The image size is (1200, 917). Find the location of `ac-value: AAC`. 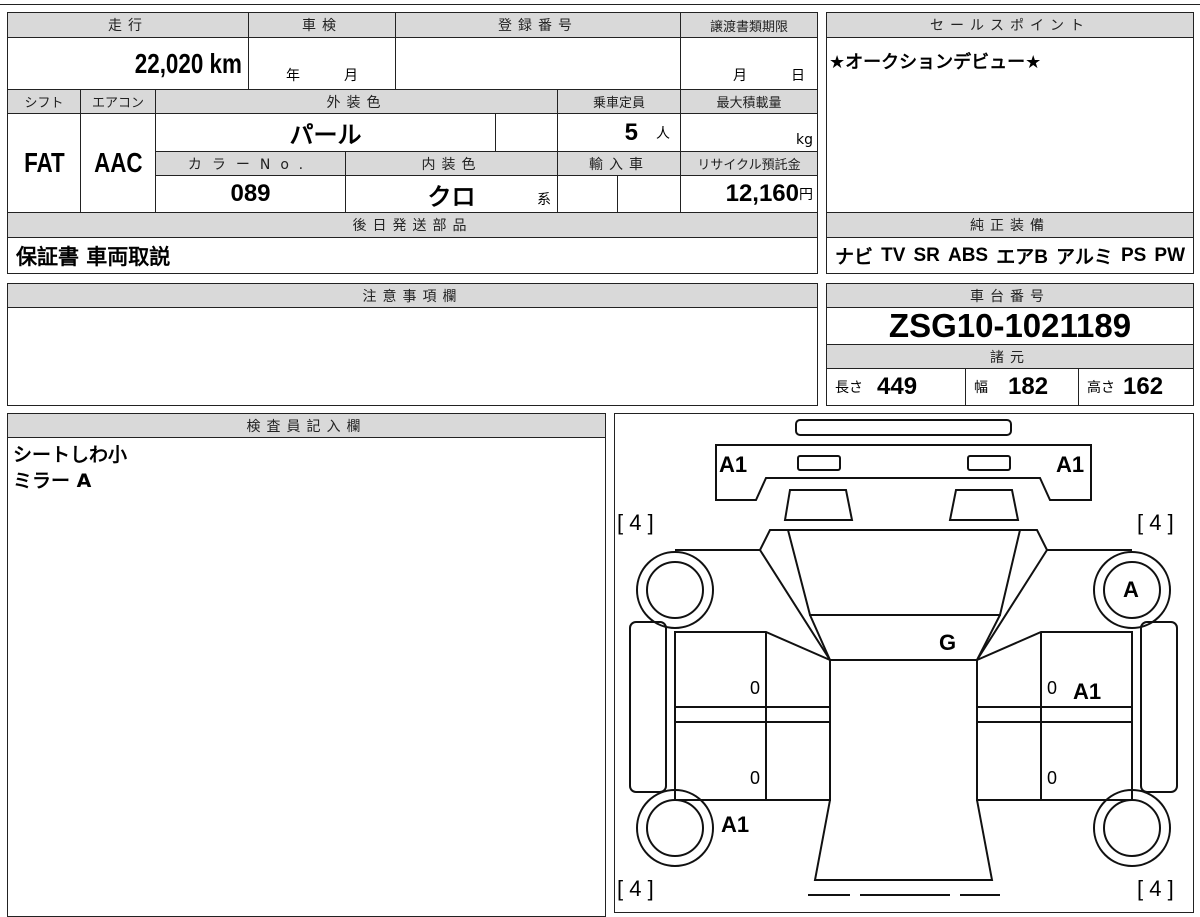

ac-value: AAC is located at coordinates (118, 162).